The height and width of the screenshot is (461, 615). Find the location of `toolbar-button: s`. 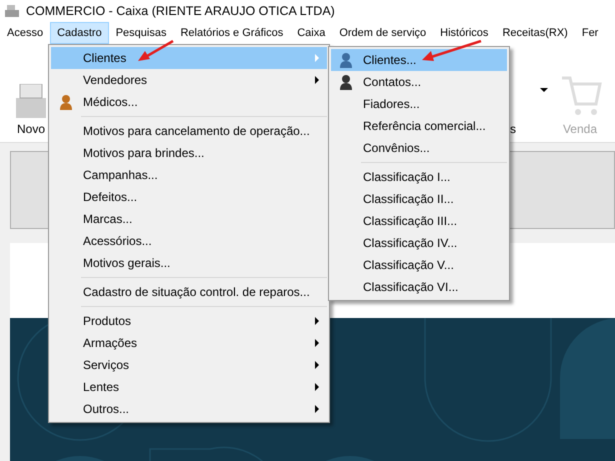

toolbar-button: s is located at coordinates (513, 129).